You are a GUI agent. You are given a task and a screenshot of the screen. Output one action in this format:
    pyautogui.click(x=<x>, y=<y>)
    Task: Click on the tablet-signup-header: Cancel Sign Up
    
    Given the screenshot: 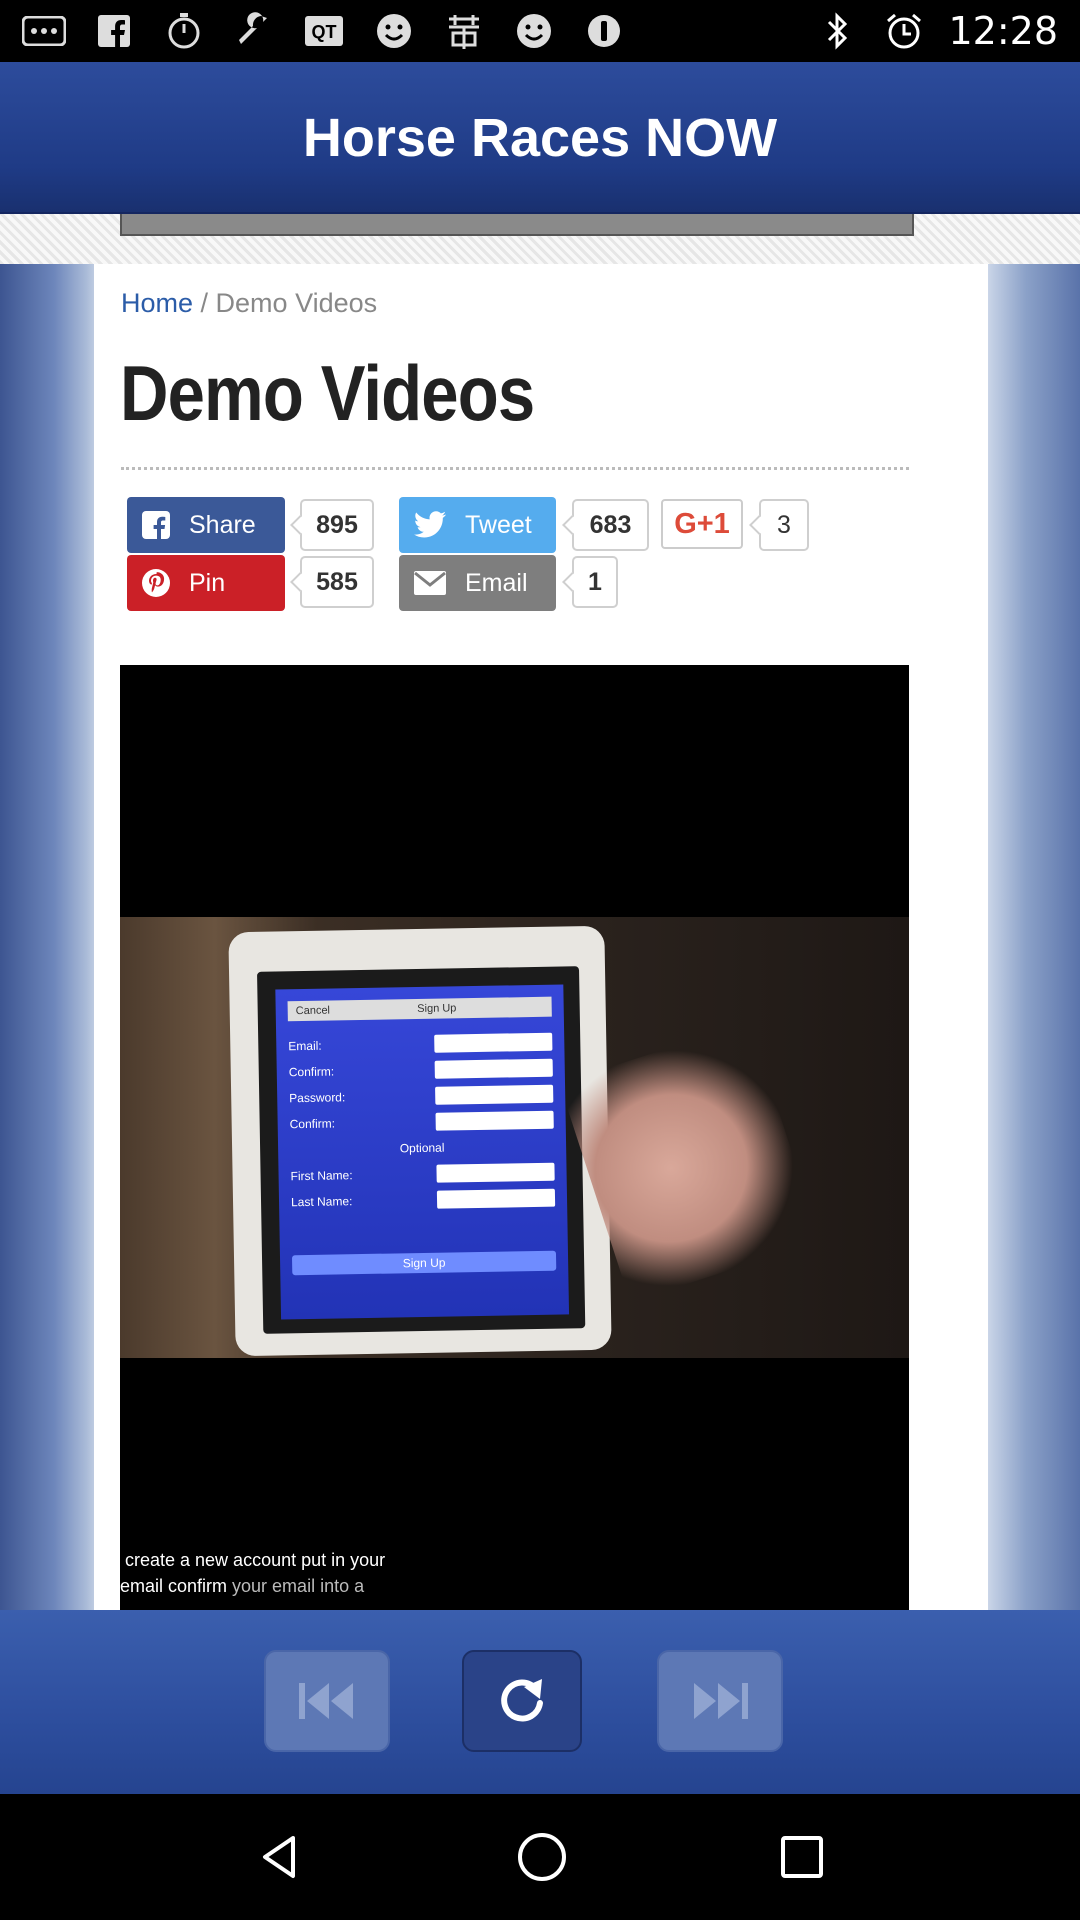 What is the action you would take?
    pyautogui.click(x=419, y=1009)
    